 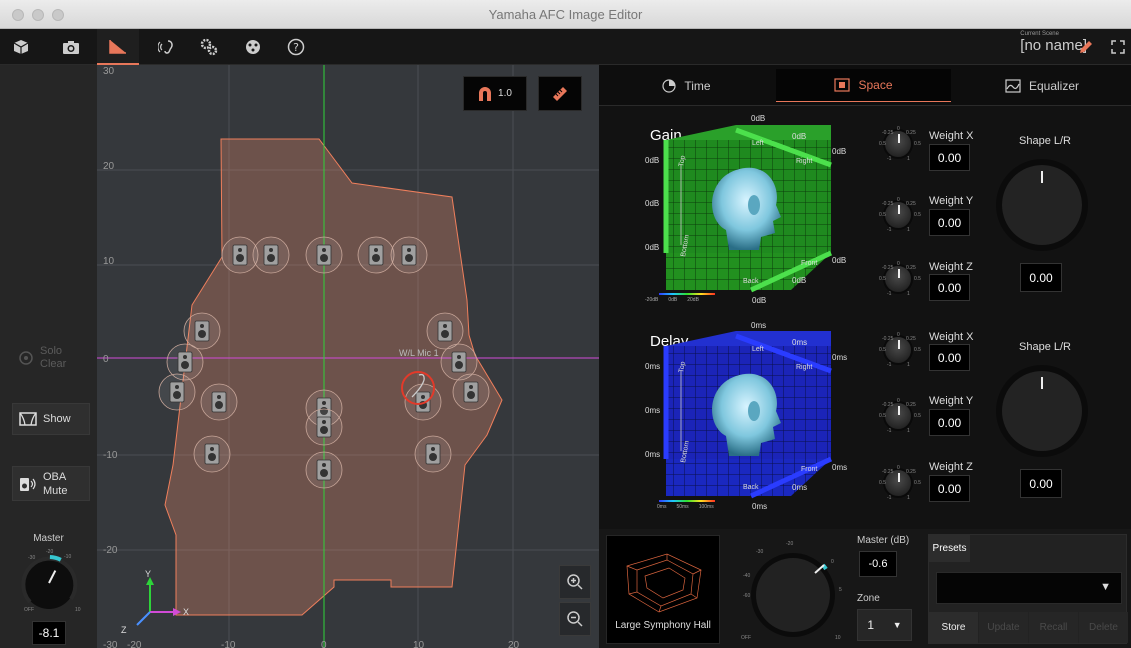 I want to click on recall-button: Recall, so click(x=1053, y=627).